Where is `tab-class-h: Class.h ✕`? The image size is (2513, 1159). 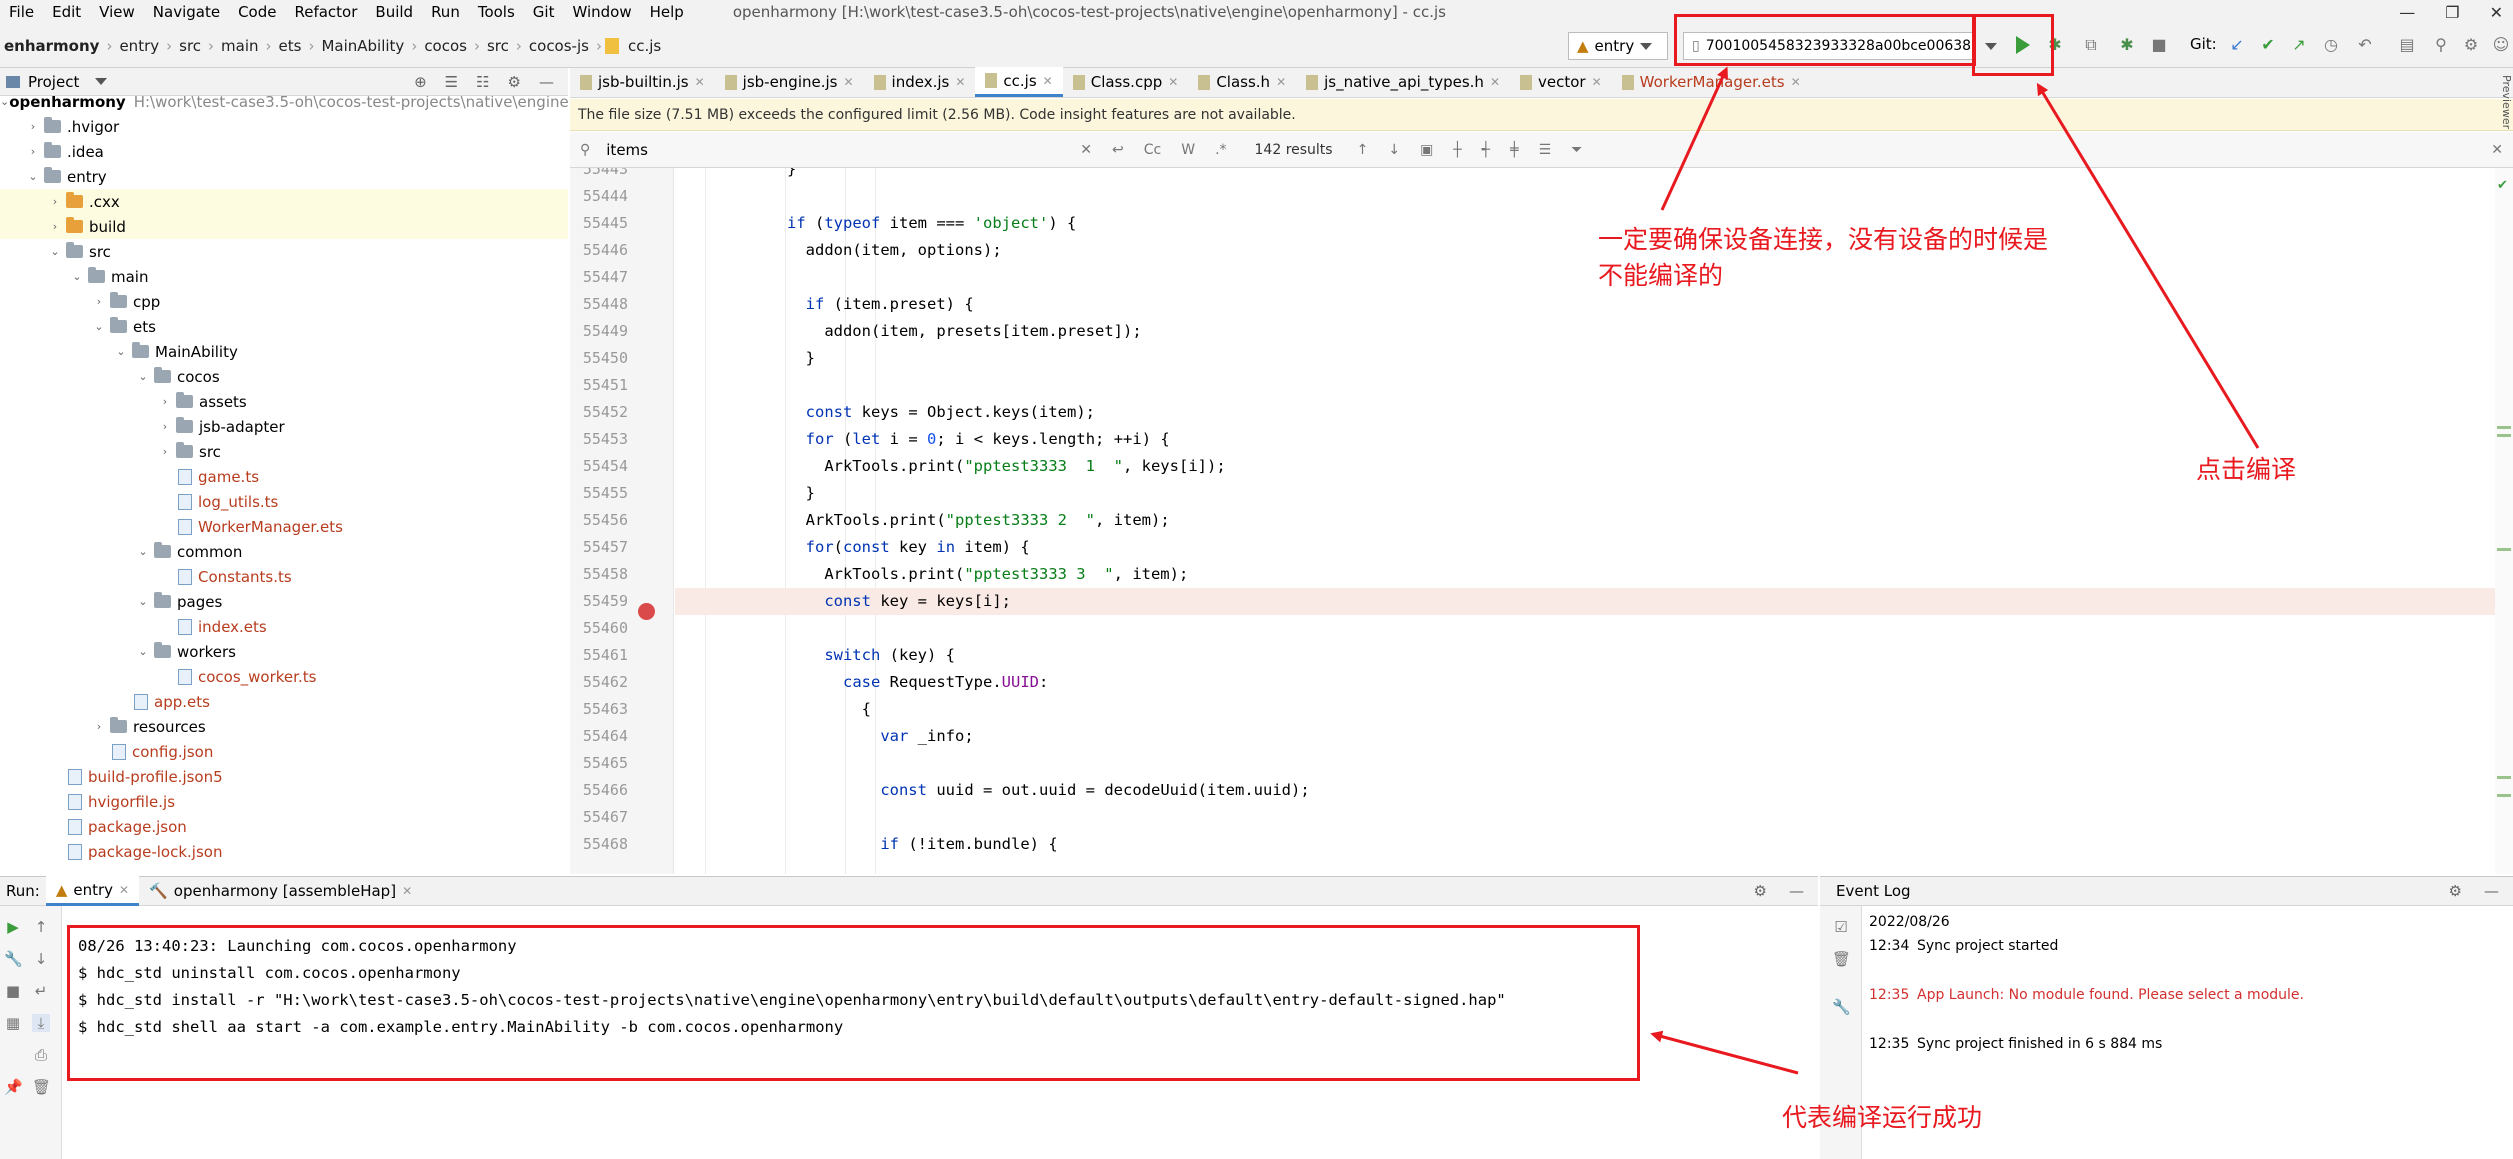 tab-class-h: Class.h ✕ is located at coordinates (1242, 82).